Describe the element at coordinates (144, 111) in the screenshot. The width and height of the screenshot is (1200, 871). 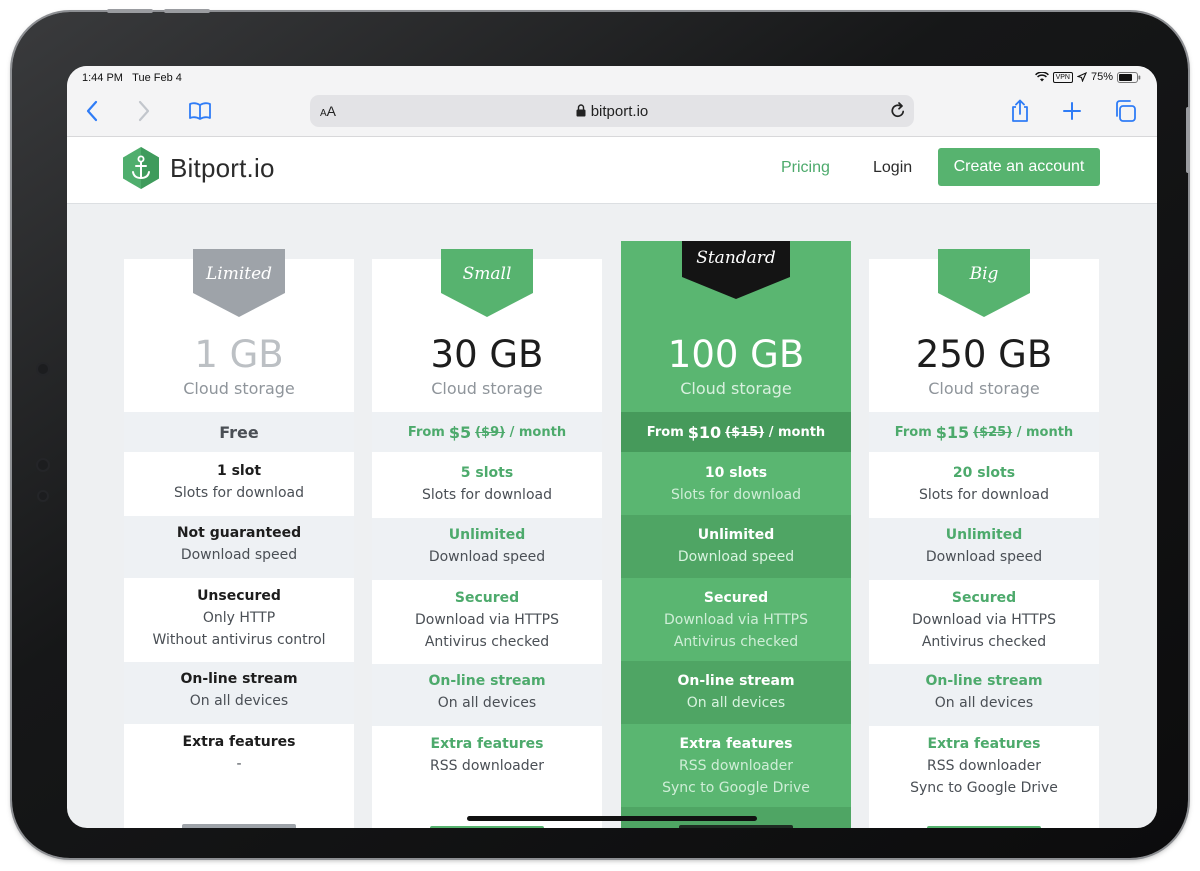
I see `forward-icon` at that location.